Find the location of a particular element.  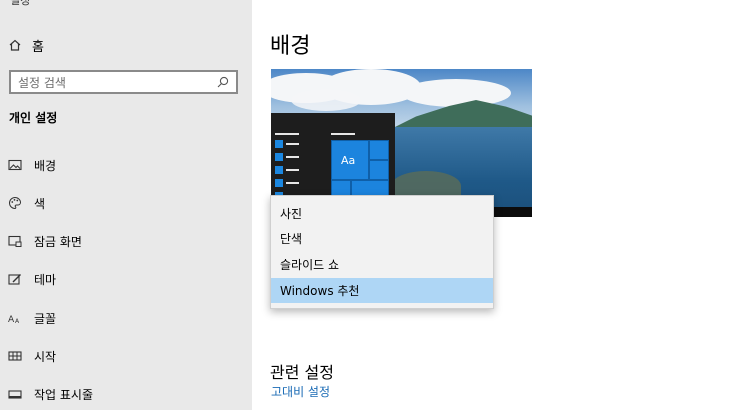

sidebar-item-label: 배경 is located at coordinates (45, 165).